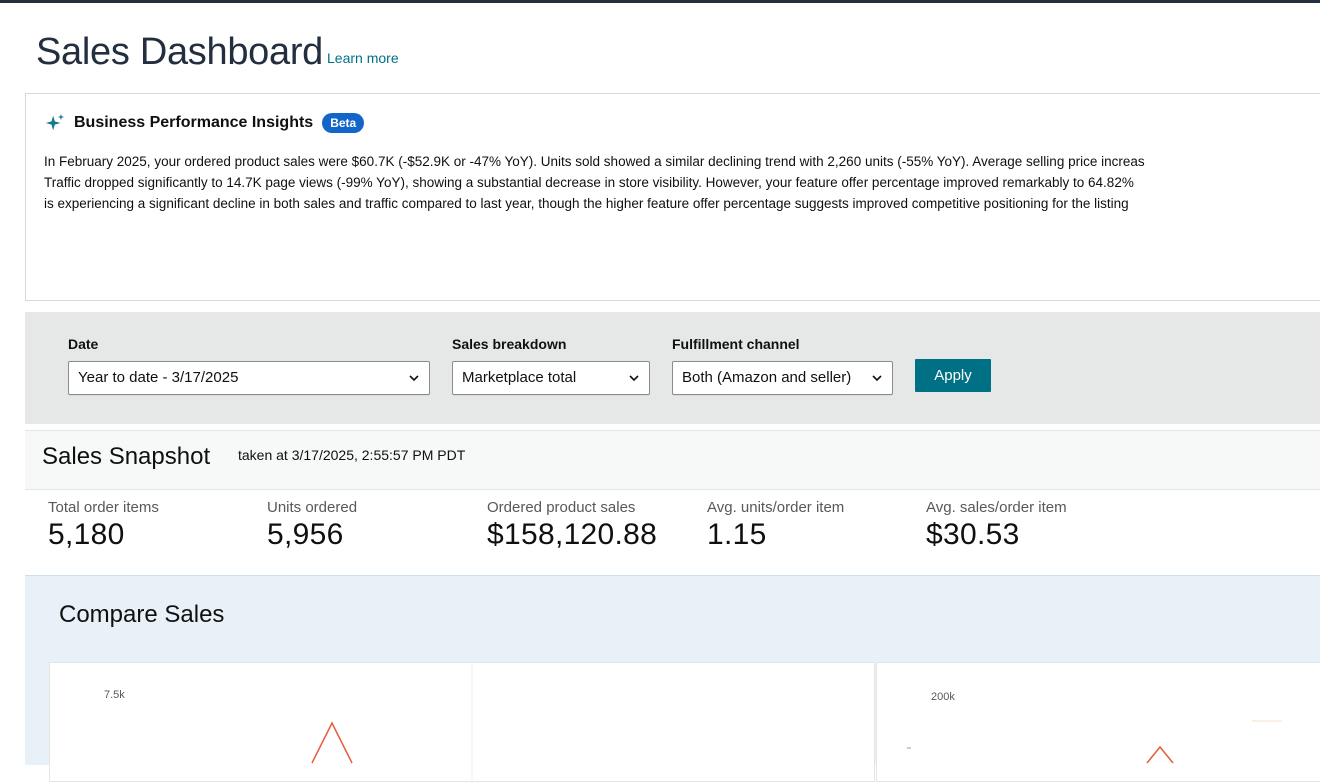  What do you see at coordinates (660, 1) in the screenshot?
I see `top-navigation-strip` at bounding box center [660, 1].